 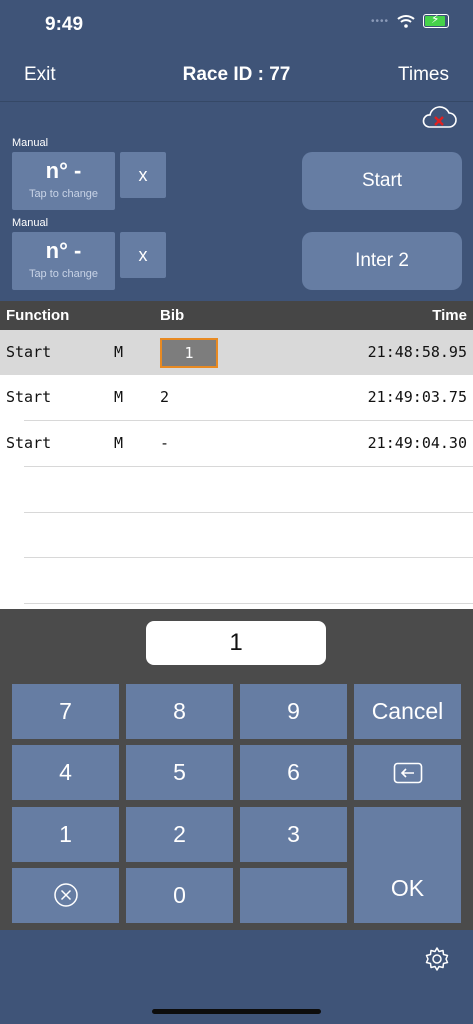 I want to click on times-button: Times, so click(x=423, y=75).